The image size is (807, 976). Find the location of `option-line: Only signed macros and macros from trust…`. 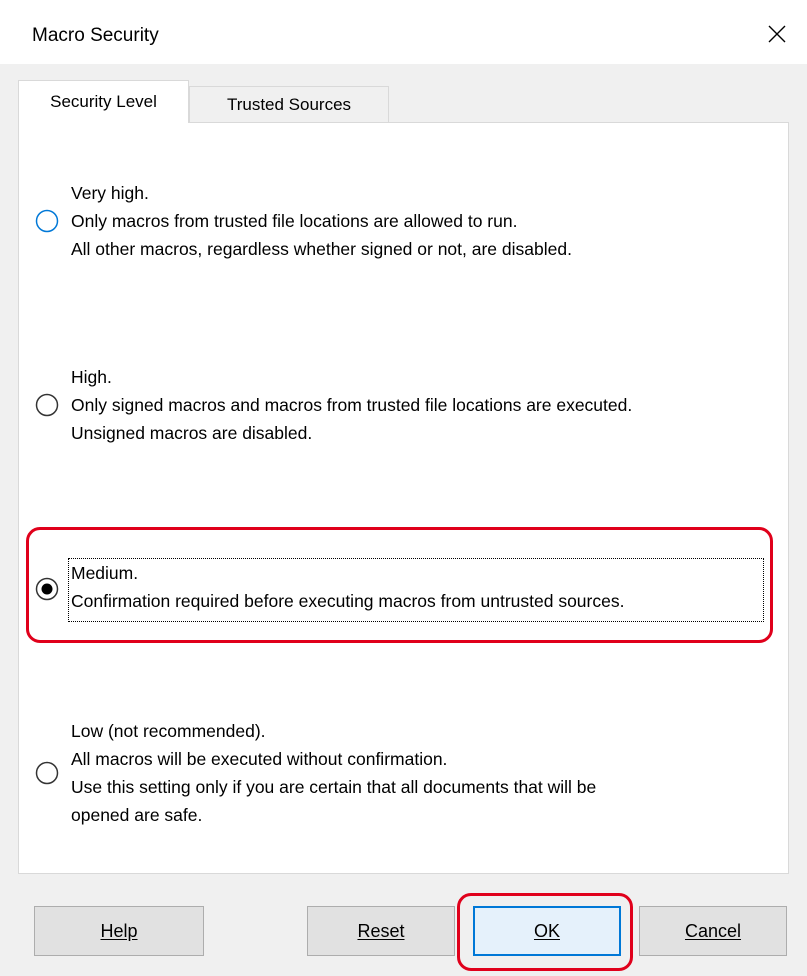

option-line: Only signed macros and macros from trust… is located at coordinates (352, 405).